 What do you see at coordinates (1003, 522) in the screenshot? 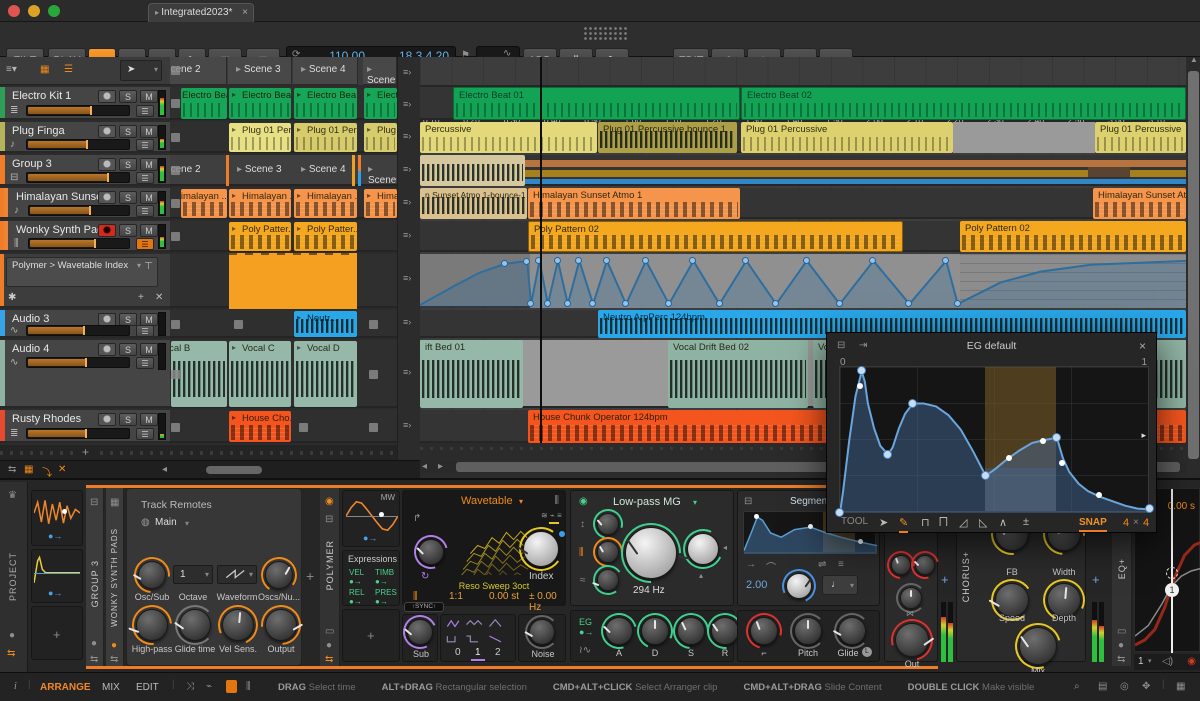
I see `triangle-shape-icon: ∧` at bounding box center [1003, 522].